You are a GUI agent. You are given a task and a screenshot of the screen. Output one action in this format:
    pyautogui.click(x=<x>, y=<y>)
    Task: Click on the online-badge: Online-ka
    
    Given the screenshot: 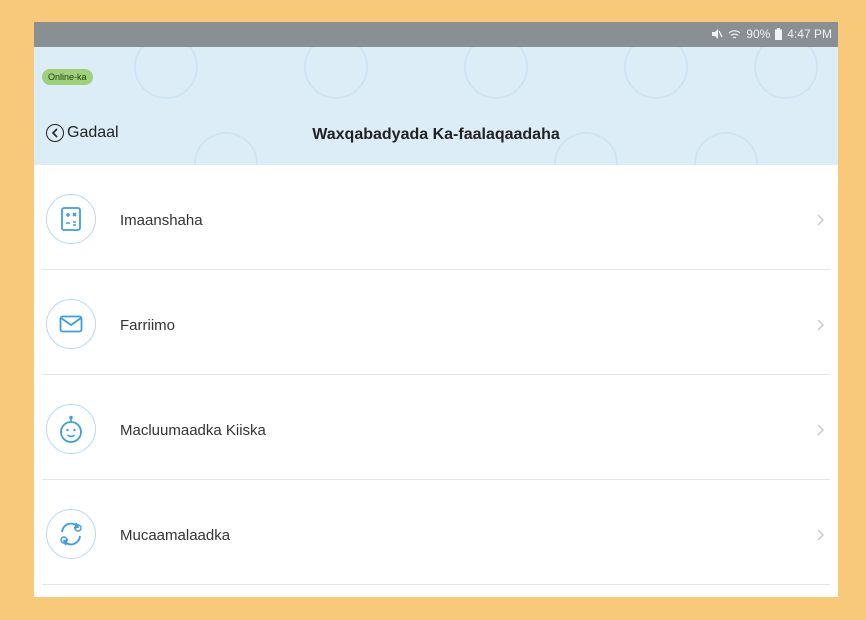 What is the action you would take?
    pyautogui.click(x=67, y=77)
    